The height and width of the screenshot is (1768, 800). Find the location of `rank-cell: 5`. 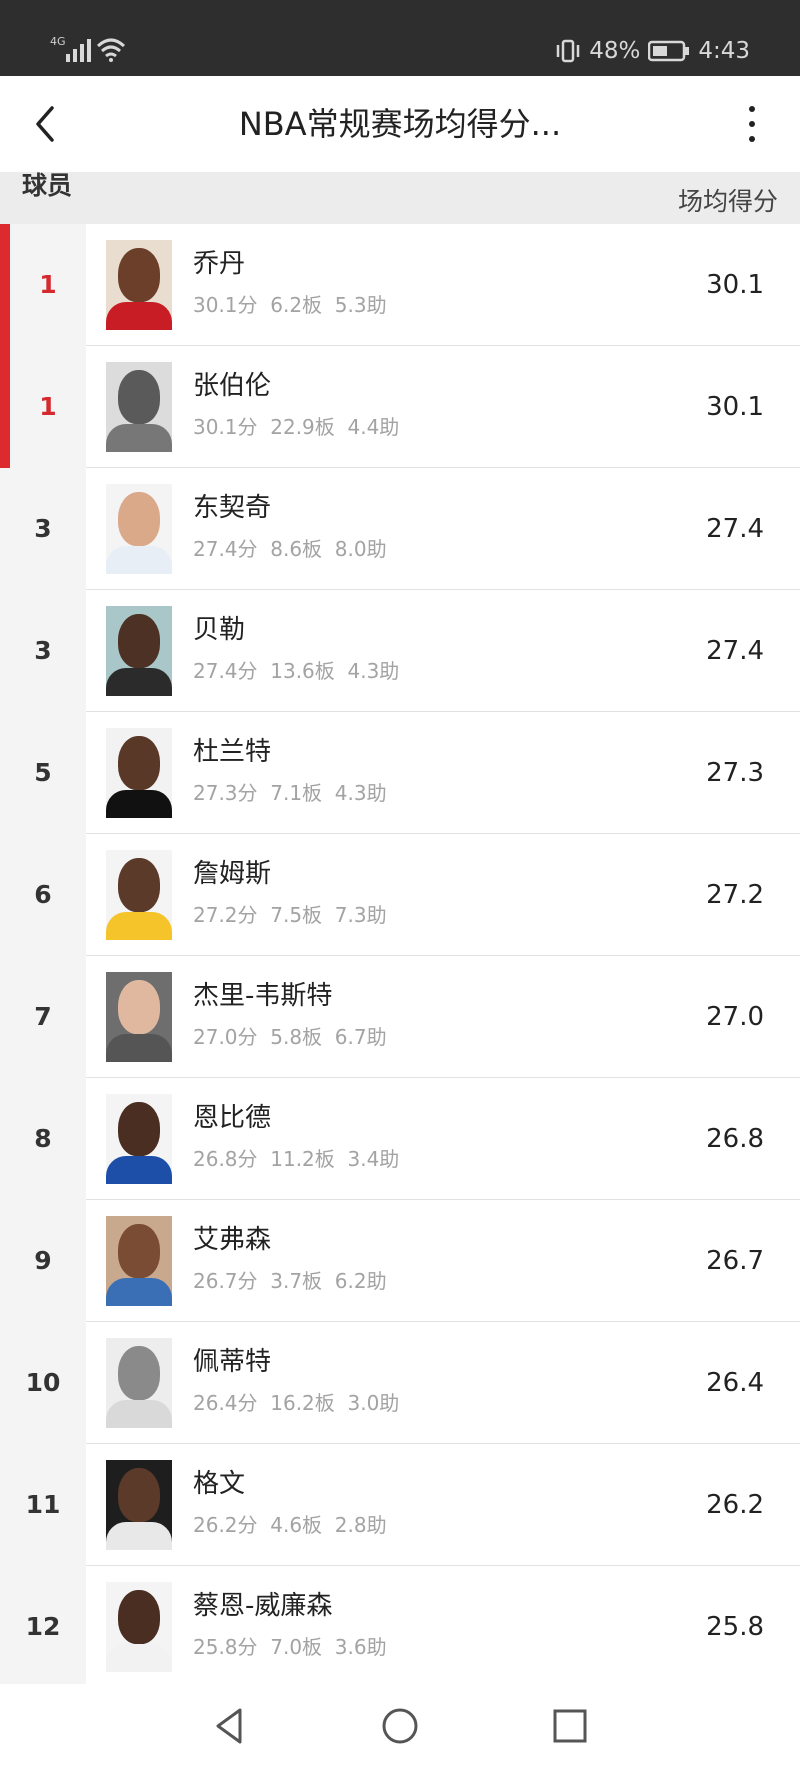

rank-cell: 5 is located at coordinates (43, 773).